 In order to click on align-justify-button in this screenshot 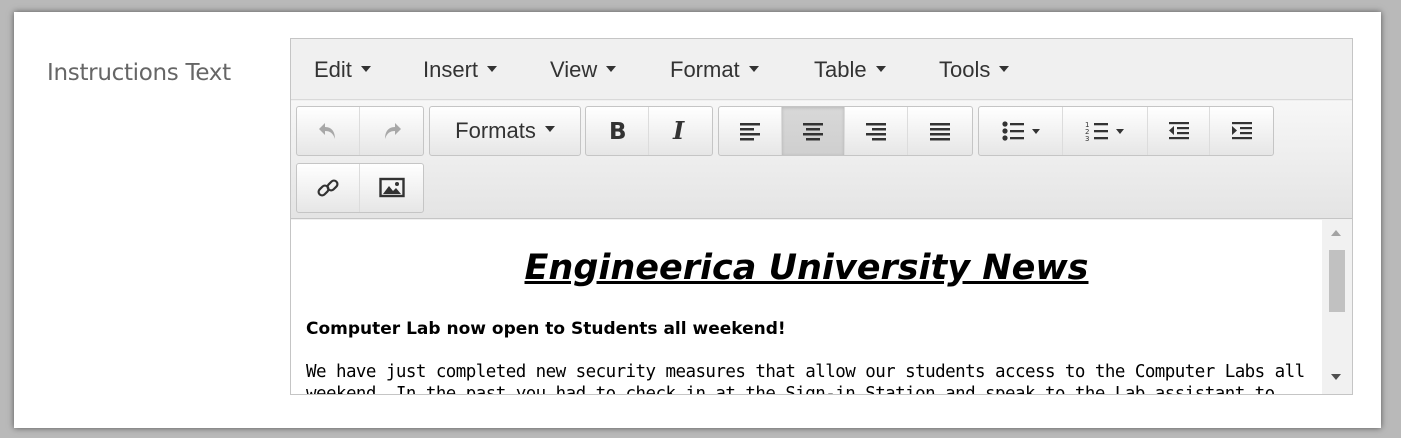, I will do `click(939, 131)`.